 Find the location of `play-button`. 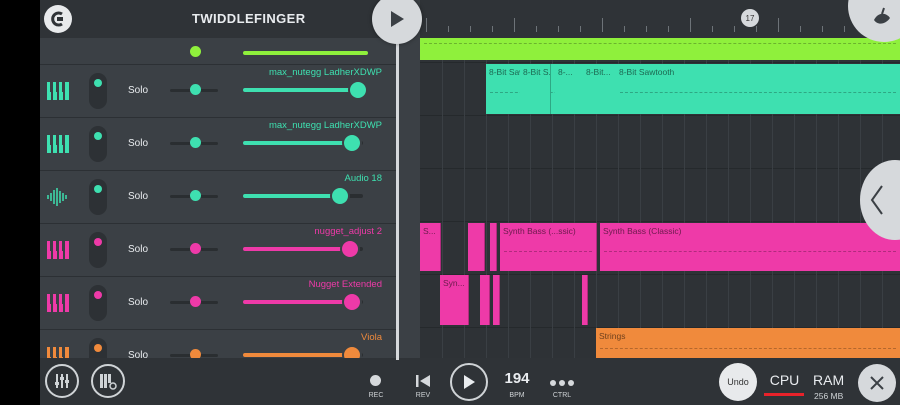

play-button is located at coordinates (469, 382).